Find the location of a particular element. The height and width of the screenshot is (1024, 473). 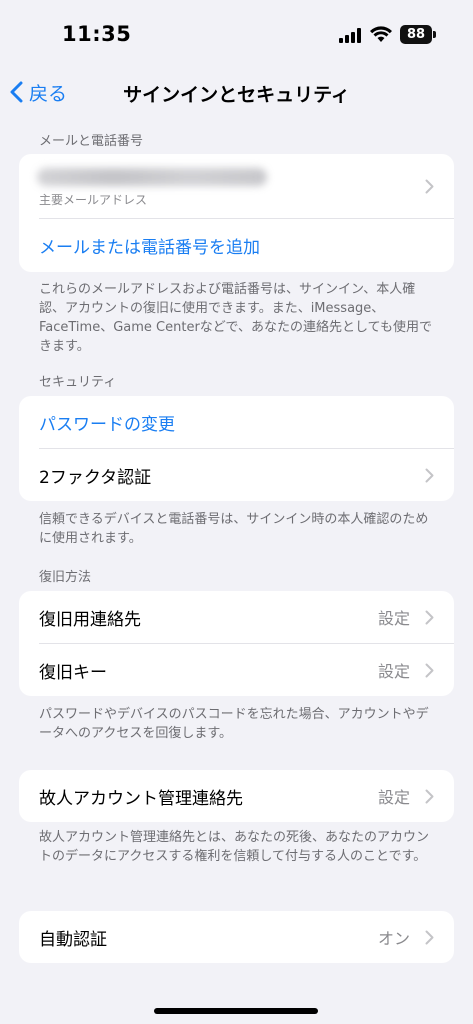

status-time: 11:35 is located at coordinates (97, 34).